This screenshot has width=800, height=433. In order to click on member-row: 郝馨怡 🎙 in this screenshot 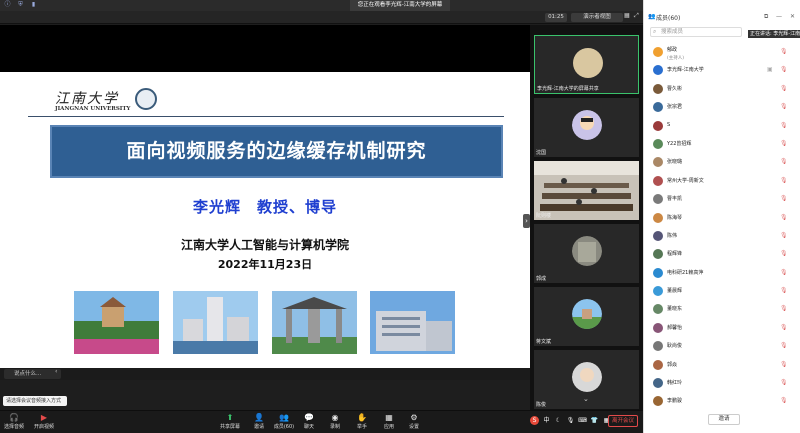, I will do `click(722, 329)`.